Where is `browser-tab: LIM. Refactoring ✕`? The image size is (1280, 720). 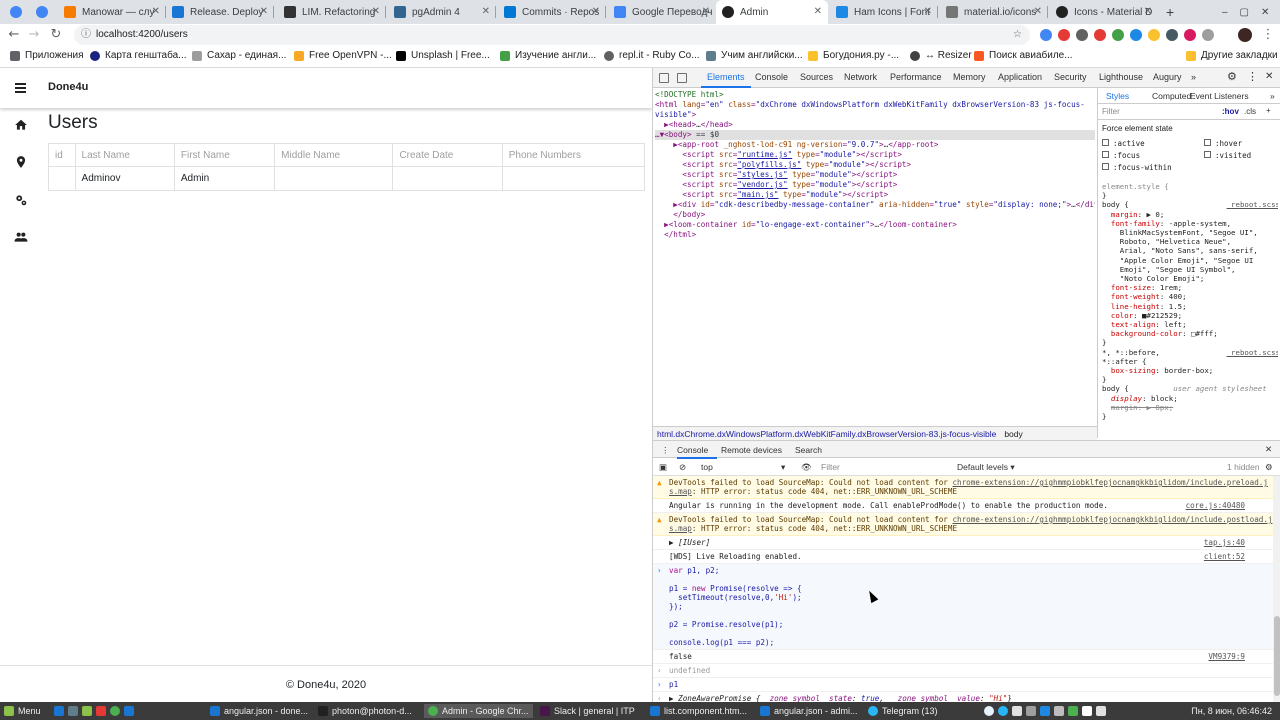
browser-tab: LIM. Refactoring ✕ is located at coordinates (332, 12).